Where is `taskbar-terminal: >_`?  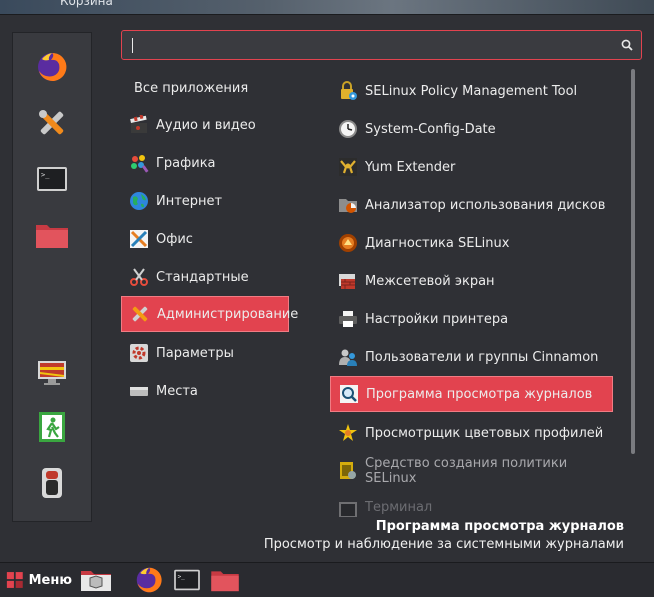
taskbar-terminal: >_ is located at coordinates (187, 580).